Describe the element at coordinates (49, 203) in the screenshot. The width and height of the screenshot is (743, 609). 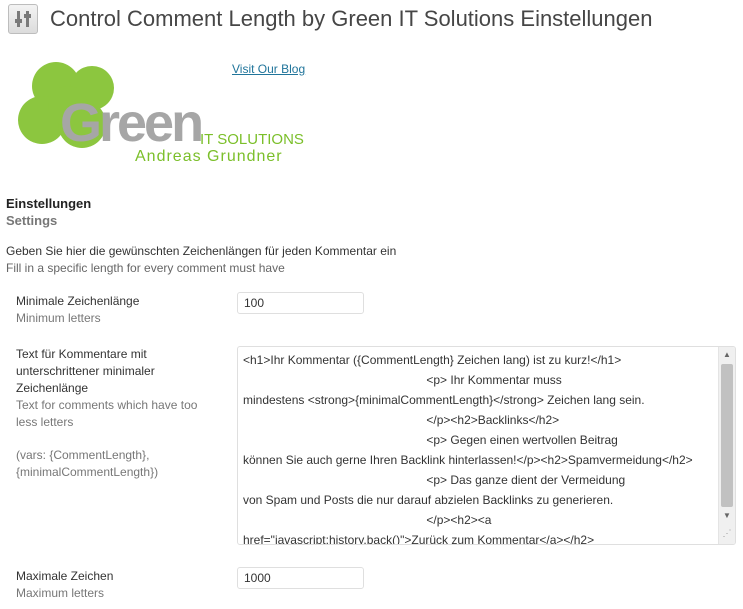
I see `section-title: Einstellungen` at that location.